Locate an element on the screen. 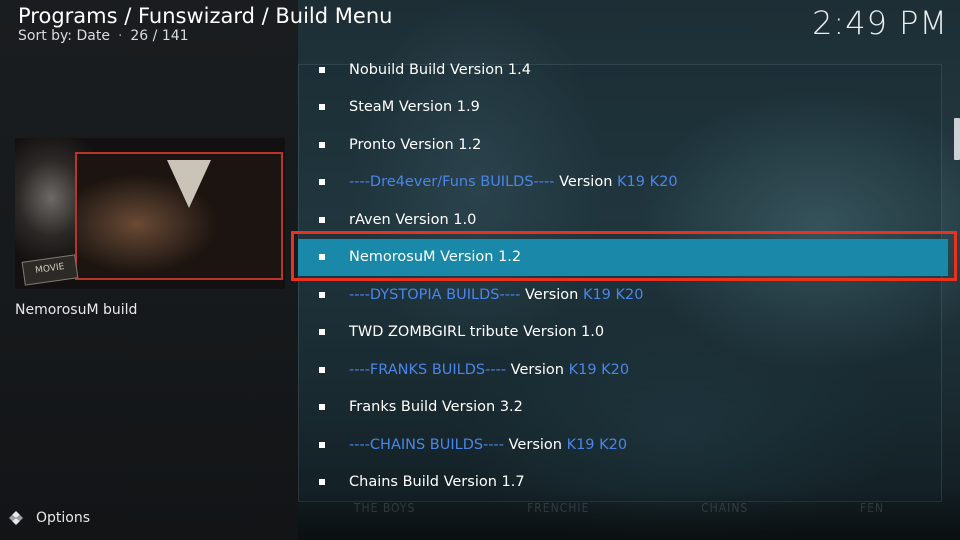  list-item: ----CHAINS BUILDS---- Version K19 K20 is located at coordinates (623, 445).